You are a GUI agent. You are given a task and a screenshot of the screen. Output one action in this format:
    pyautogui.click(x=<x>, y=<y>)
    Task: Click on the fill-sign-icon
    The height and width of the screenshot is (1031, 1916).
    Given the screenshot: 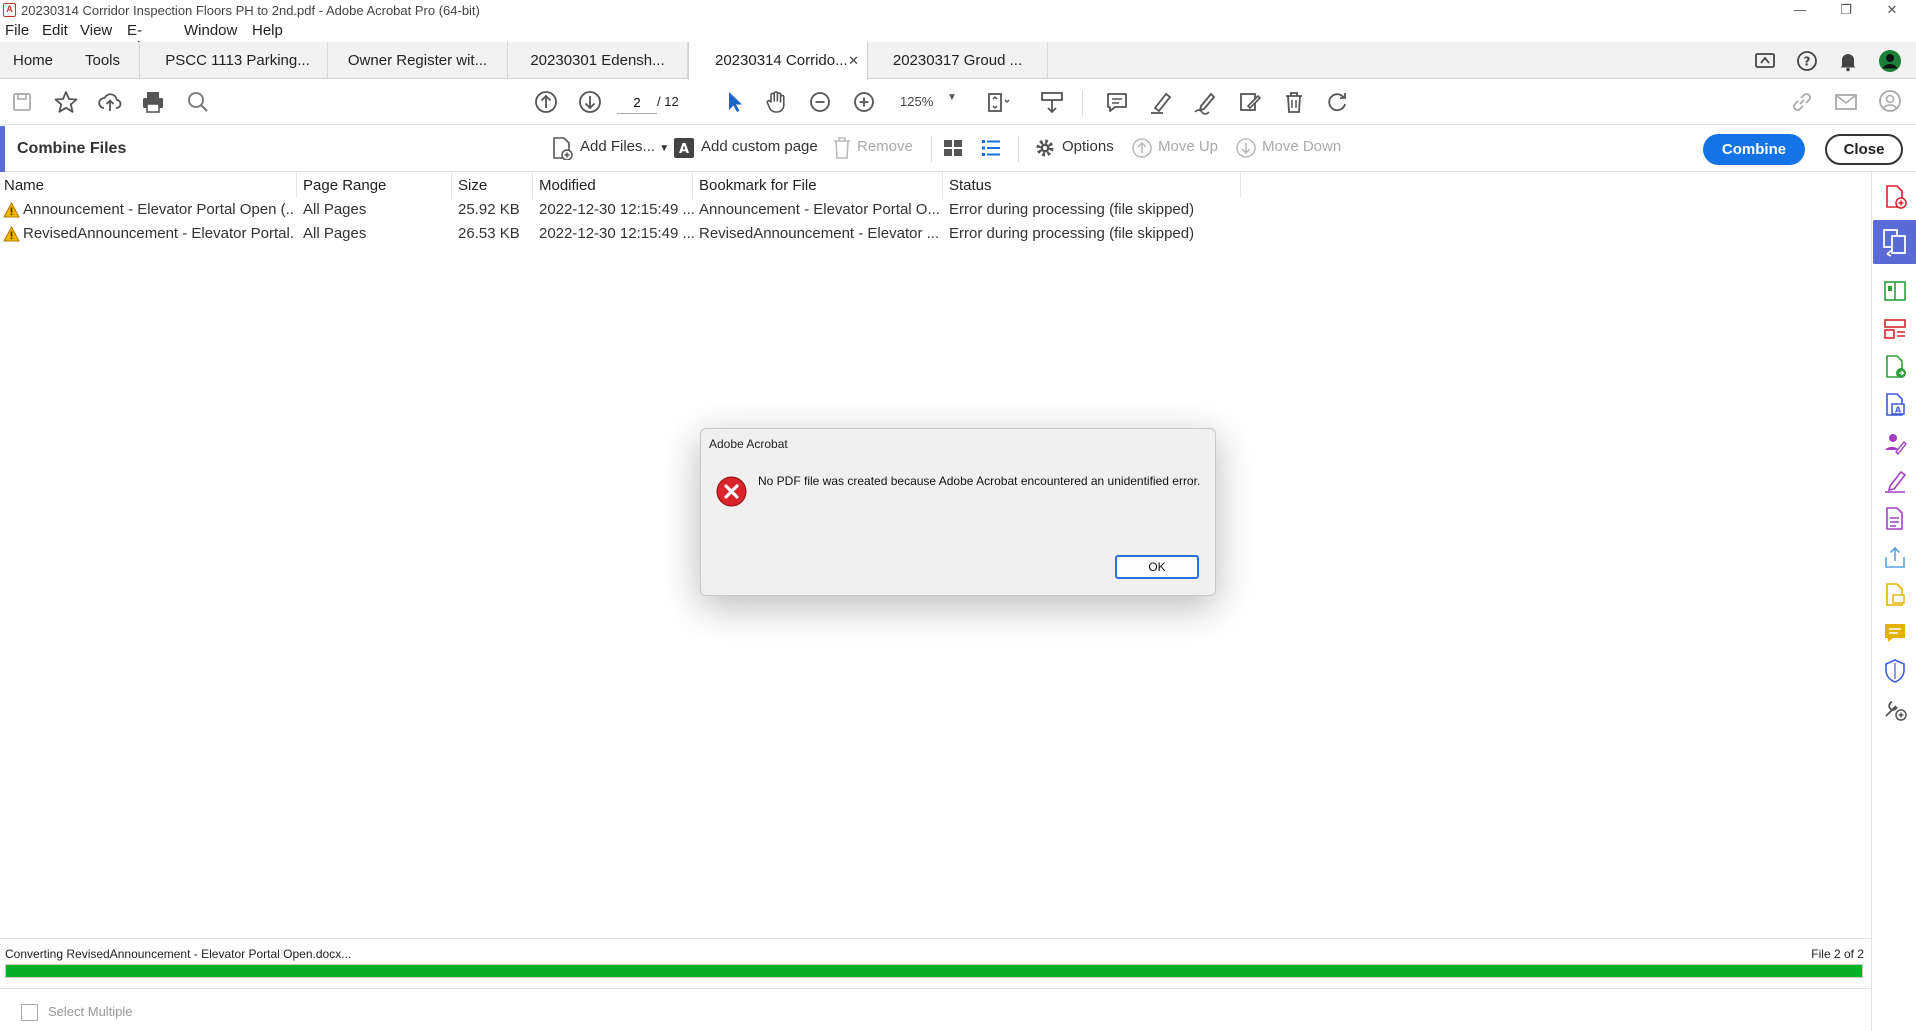 What is the action you would take?
    pyautogui.click(x=1895, y=481)
    